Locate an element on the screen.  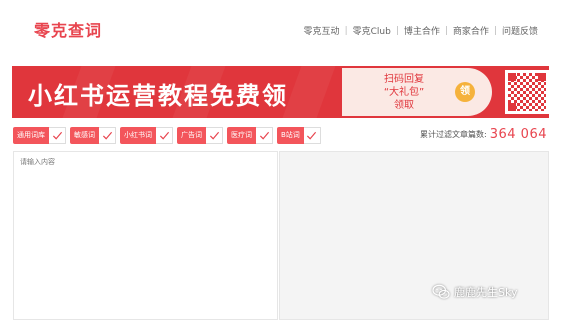
cta-line: “大礼包” is located at coordinates (404, 92).